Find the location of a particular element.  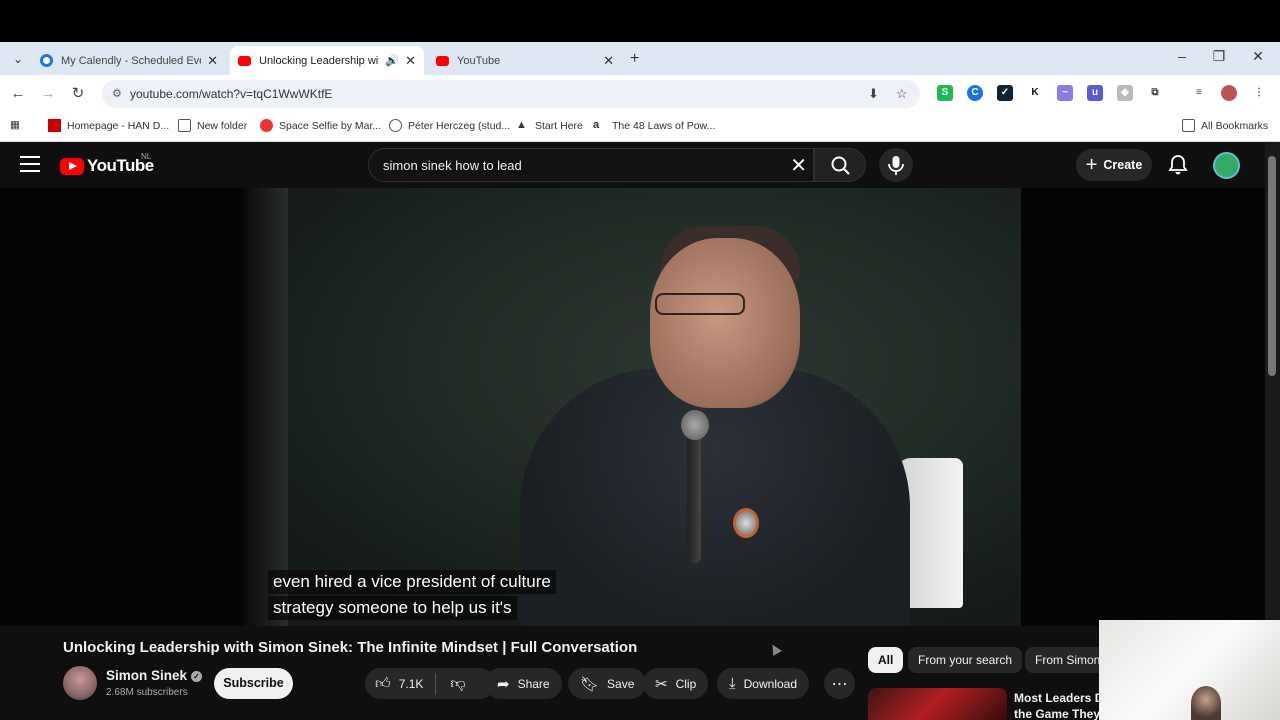

restore-icon: ❐ is located at coordinates (1219, 56).